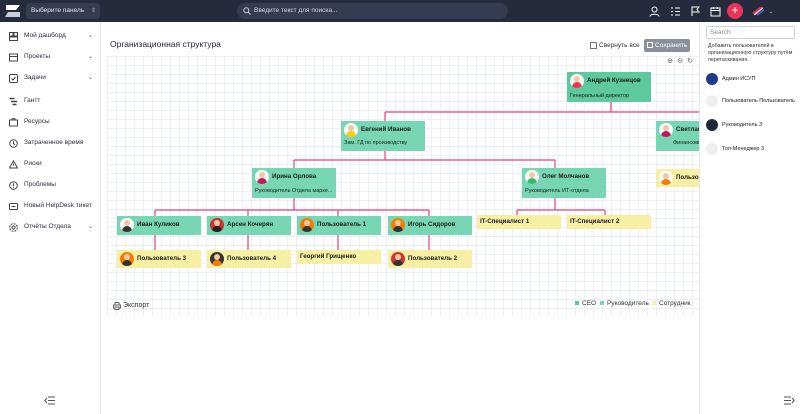 The image size is (800, 414). I want to click on org-node-user4: Пользователь 4, so click(249, 259).